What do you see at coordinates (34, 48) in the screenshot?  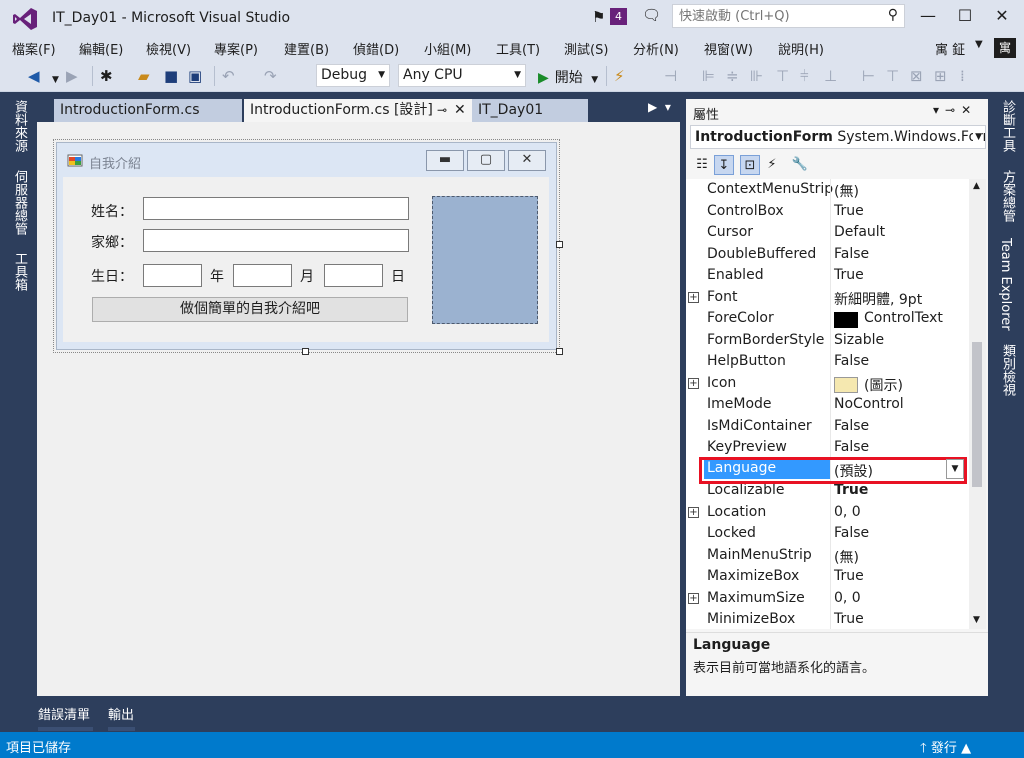 I see `menu-file: 檔案(F)` at bounding box center [34, 48].